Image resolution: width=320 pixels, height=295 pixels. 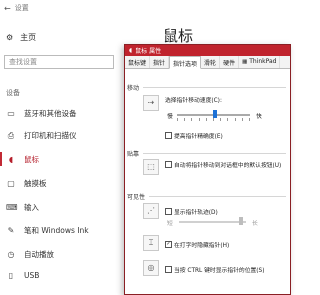 I want to click on snap-checkbox, so click(x=168, y=164).